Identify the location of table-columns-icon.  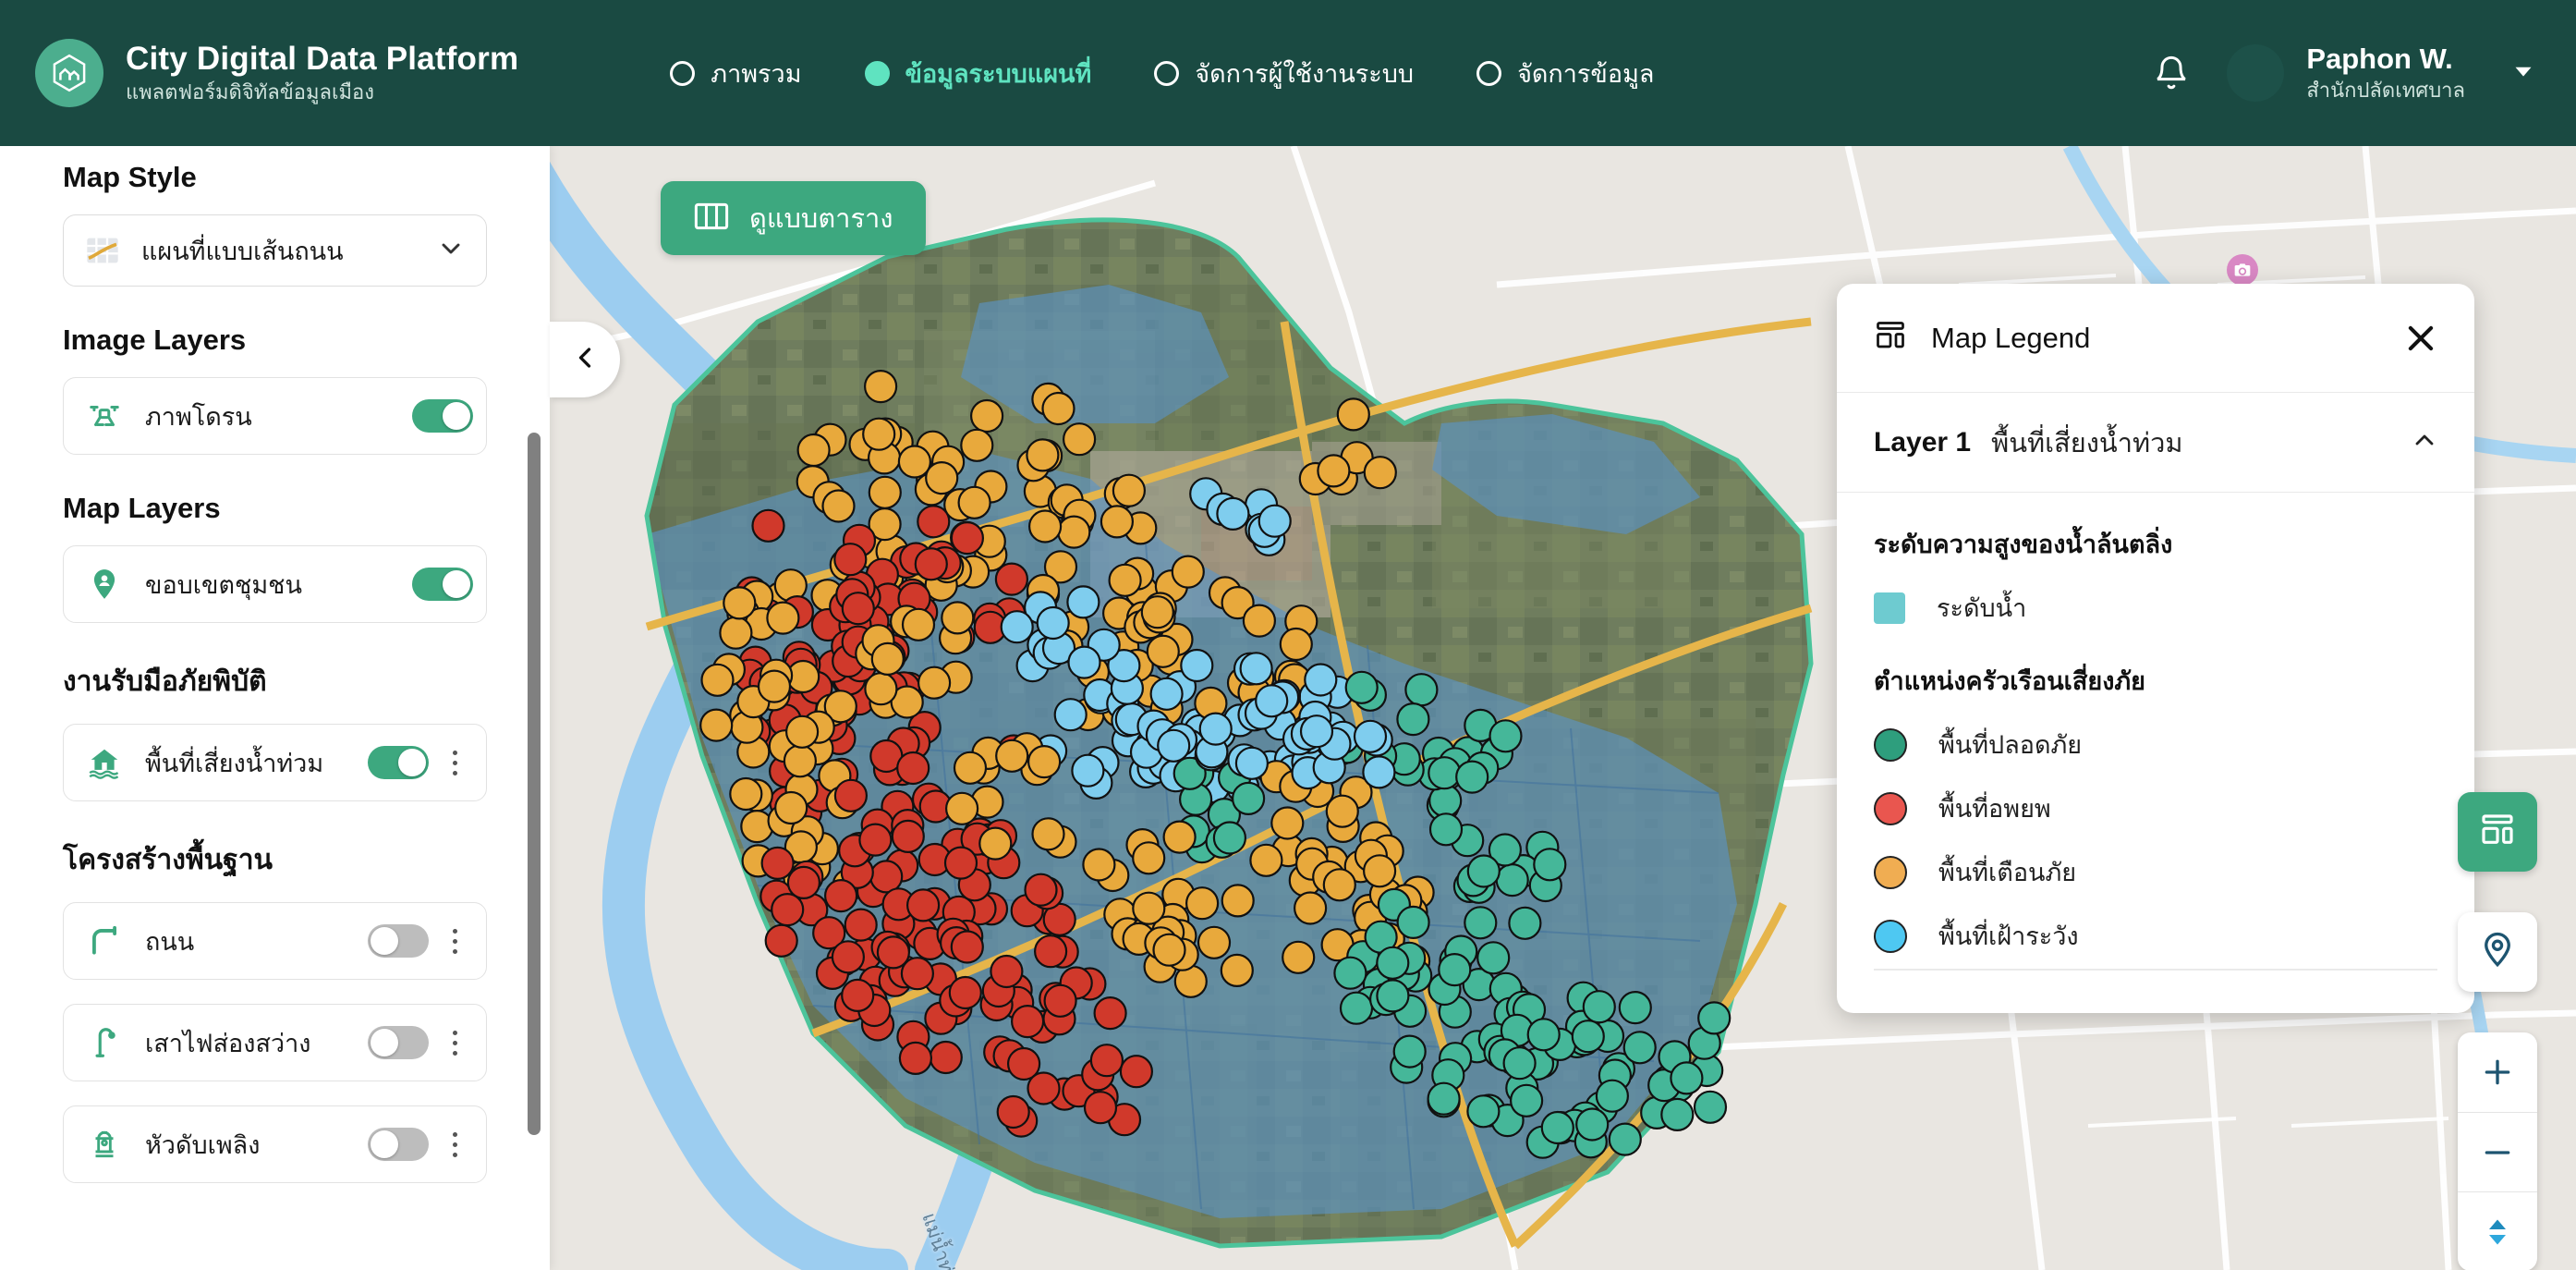
(711, 218).